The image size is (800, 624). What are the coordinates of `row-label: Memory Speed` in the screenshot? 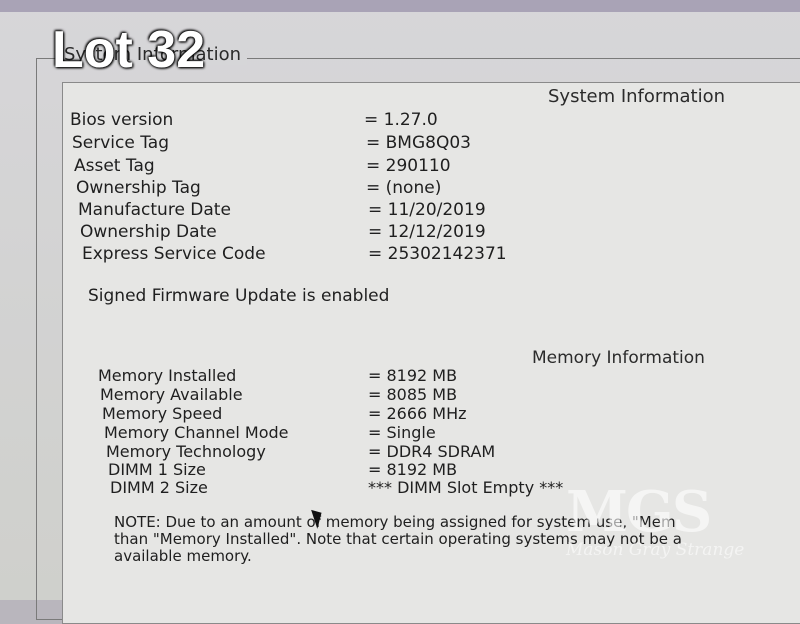 It's located at (162, 413).